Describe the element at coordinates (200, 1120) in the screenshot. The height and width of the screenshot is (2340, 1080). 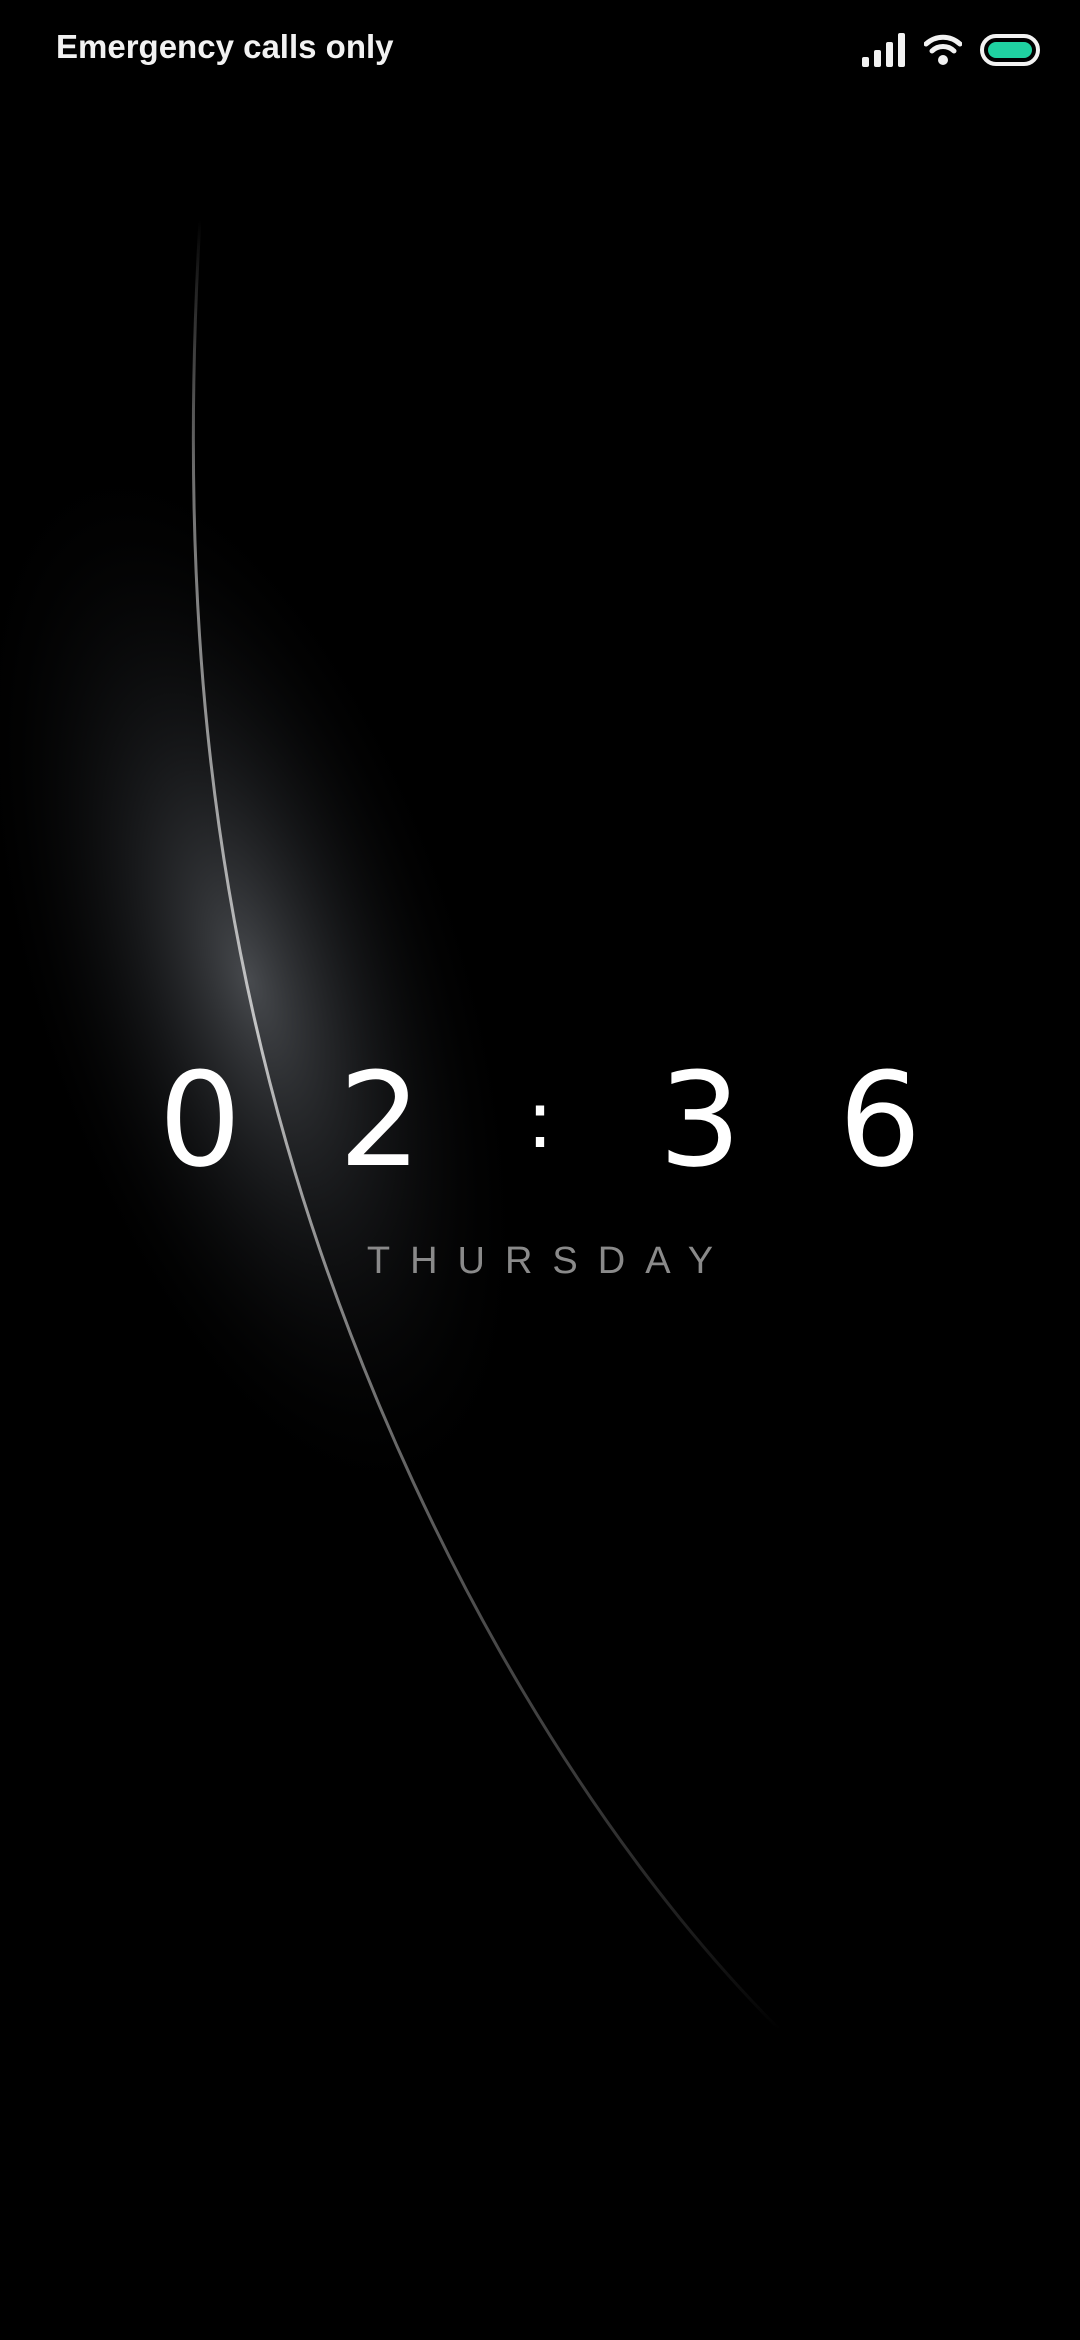
I see `clock-hour-tens: 0` at that location.